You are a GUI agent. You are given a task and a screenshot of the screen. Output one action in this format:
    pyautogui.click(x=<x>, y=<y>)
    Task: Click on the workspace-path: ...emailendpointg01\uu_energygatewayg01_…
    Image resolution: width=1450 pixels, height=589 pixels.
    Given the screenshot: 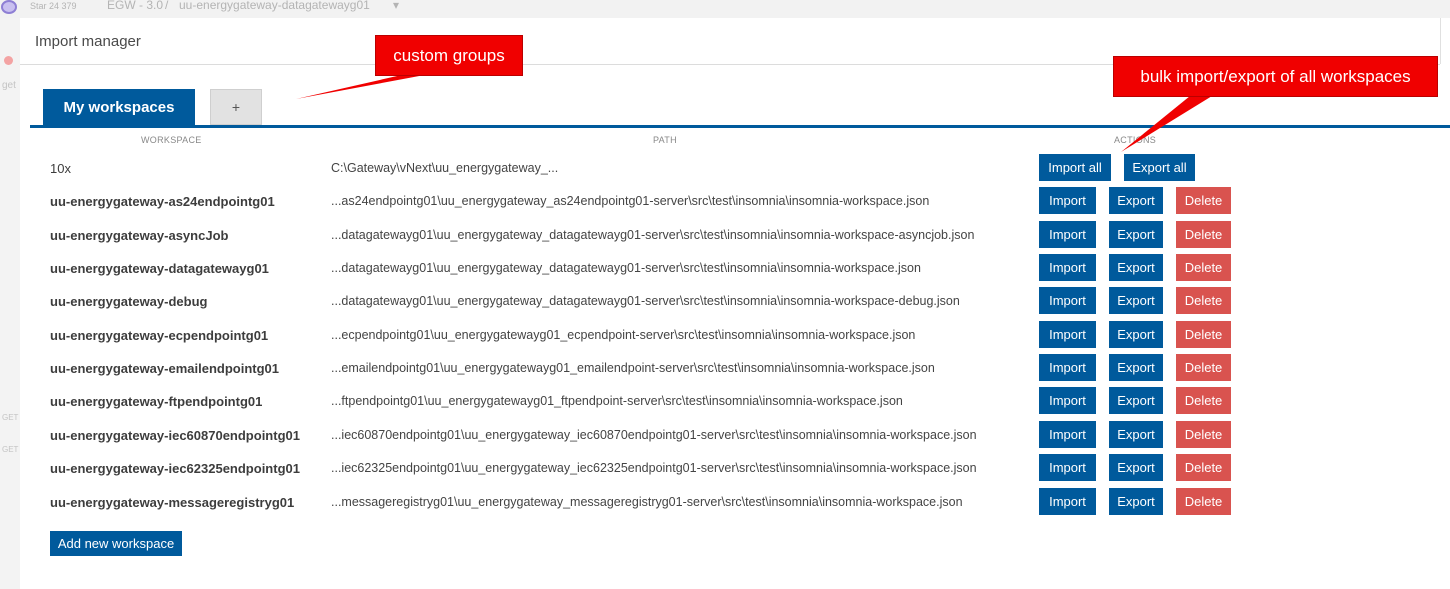 What is the action you would take?
    pyautogui.click(x=633, y=368)
    